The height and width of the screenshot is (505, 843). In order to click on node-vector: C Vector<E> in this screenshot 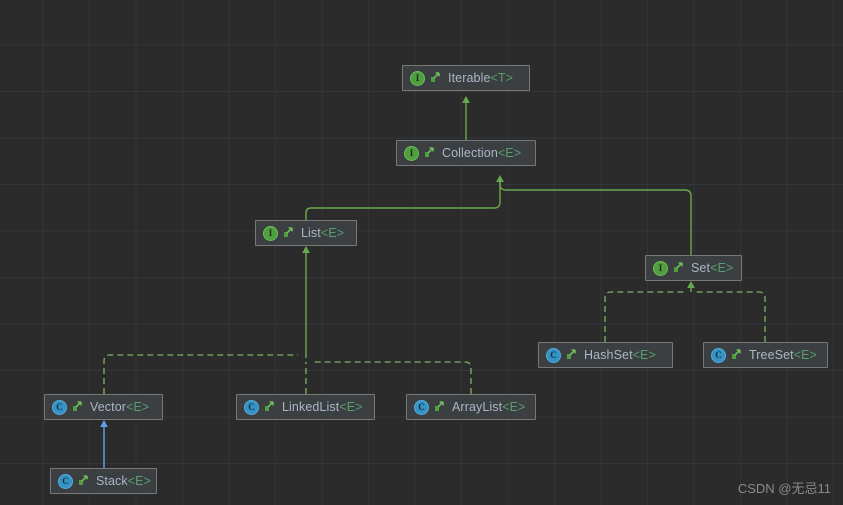, I will do `click(103, 407)`.